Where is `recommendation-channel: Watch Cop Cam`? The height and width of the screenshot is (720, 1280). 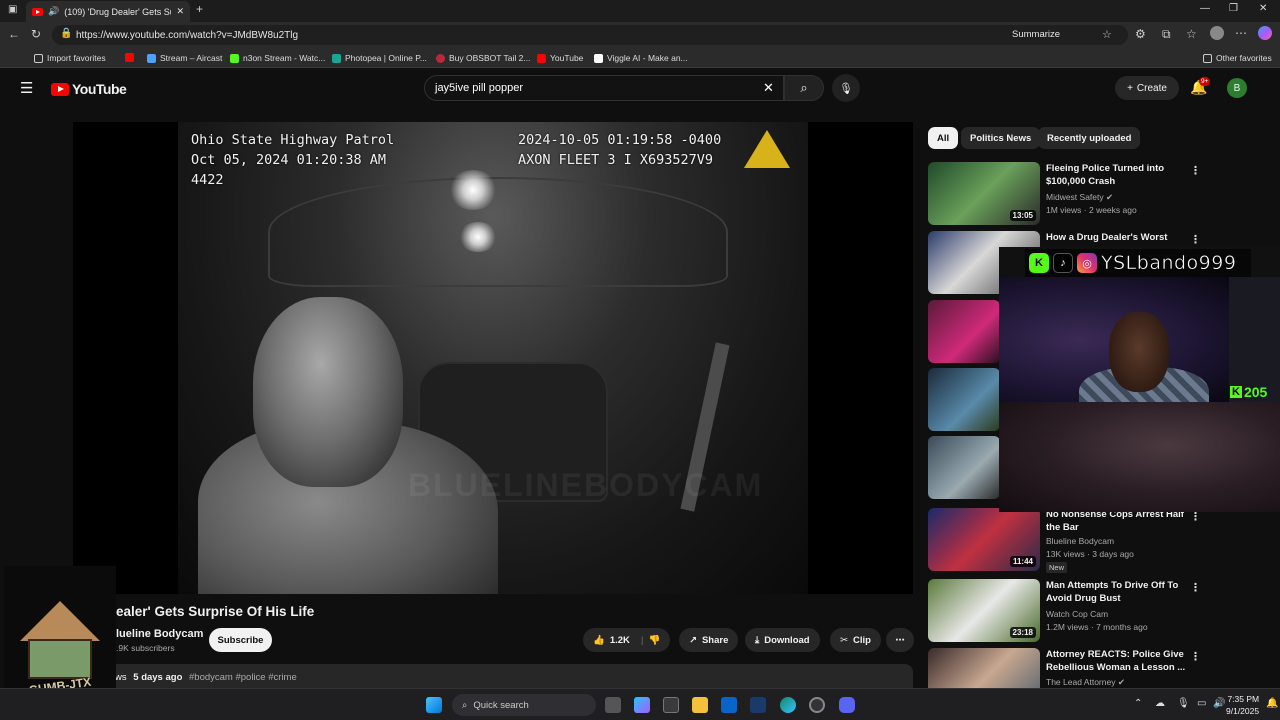 recommendation-channel: Watch Cop Cam is located at coordinates (1077, 614).